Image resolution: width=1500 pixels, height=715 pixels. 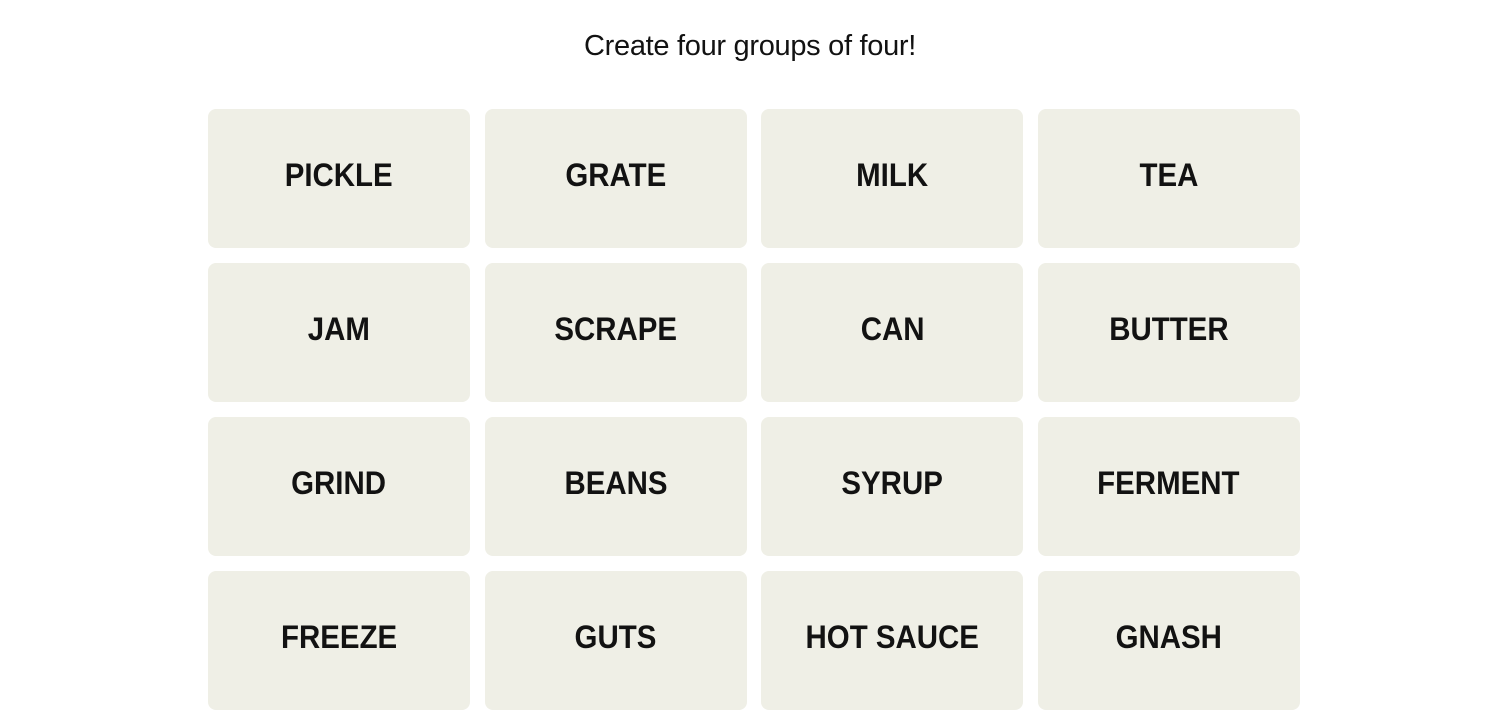 I want to click on word-tile-label: TEA, so click(x=1169, y=175).